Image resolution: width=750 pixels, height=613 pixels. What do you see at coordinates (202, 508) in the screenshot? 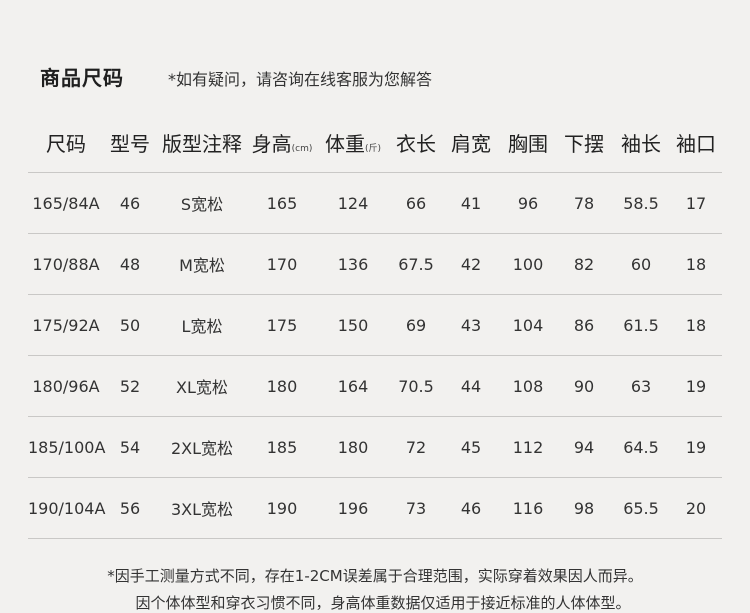
I see `table-cell: 3XL宽松` at bounding box center [202, 508].